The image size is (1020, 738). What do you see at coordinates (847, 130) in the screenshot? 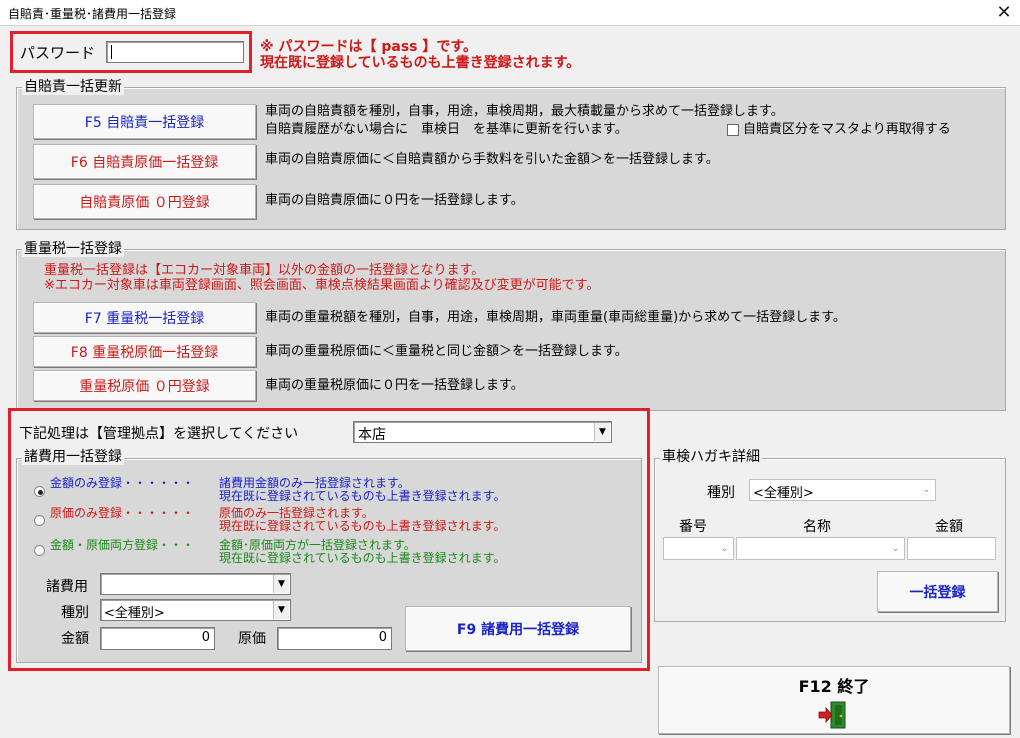
I see `jibaiseki-reload-label: 自賠責区分をマスタより再取得する` at bounding box center [847, 130].